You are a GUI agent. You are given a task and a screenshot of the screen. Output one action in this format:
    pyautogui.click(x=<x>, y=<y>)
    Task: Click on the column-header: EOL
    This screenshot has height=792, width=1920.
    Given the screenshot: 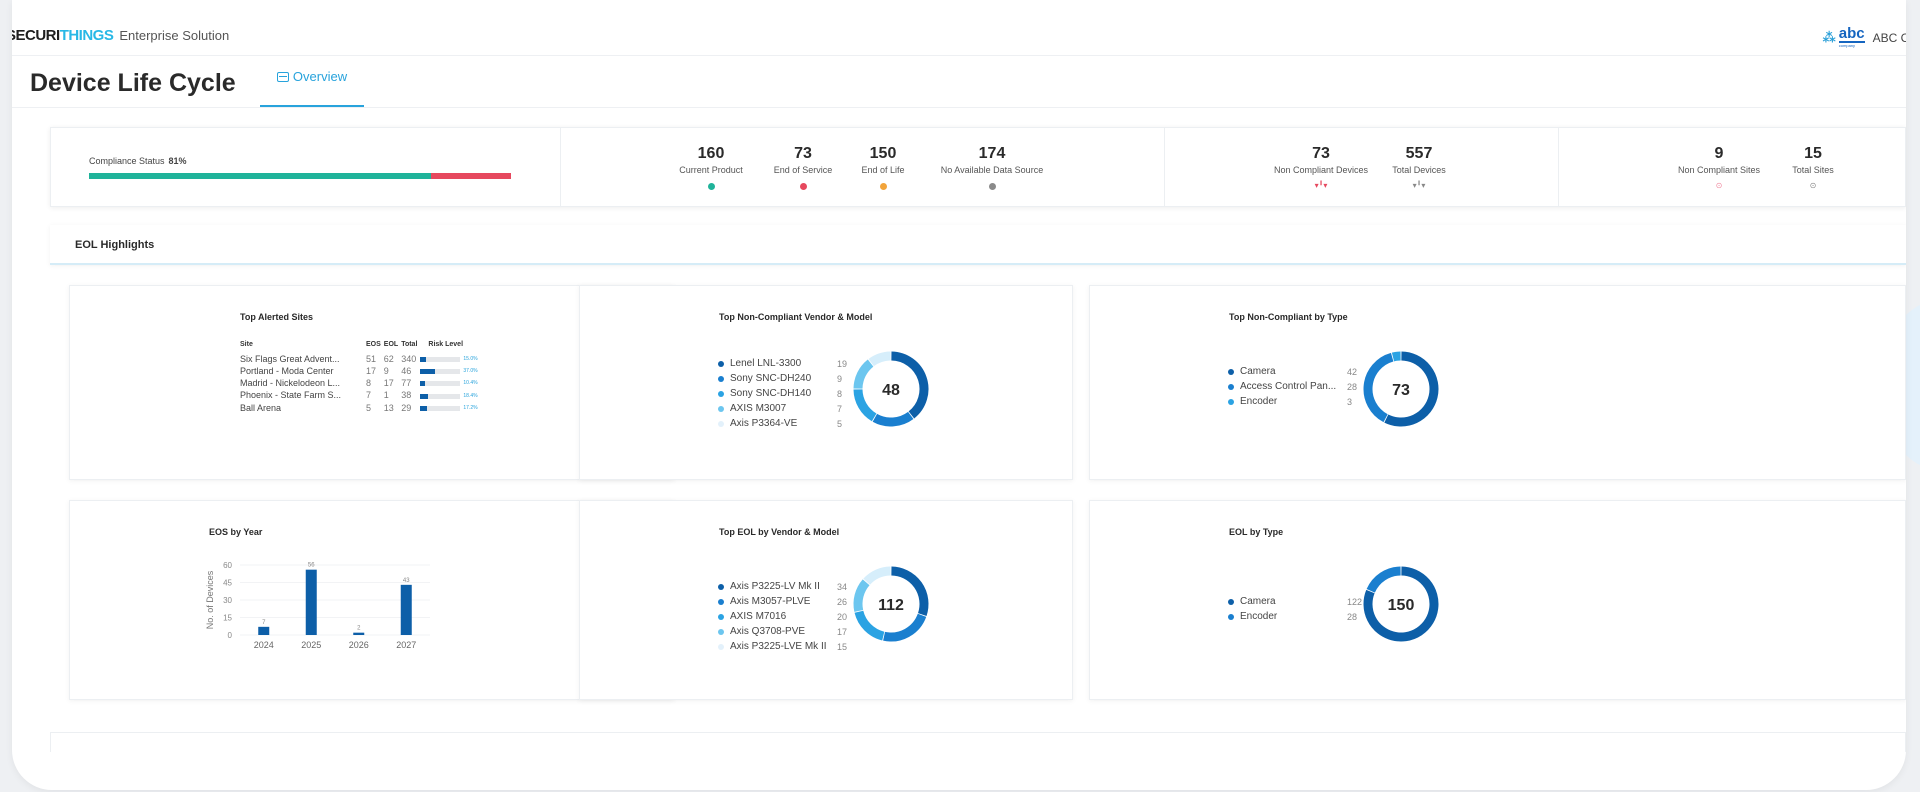 What is the action you would take?
    pyautogui.click(x=391, y=344)
    